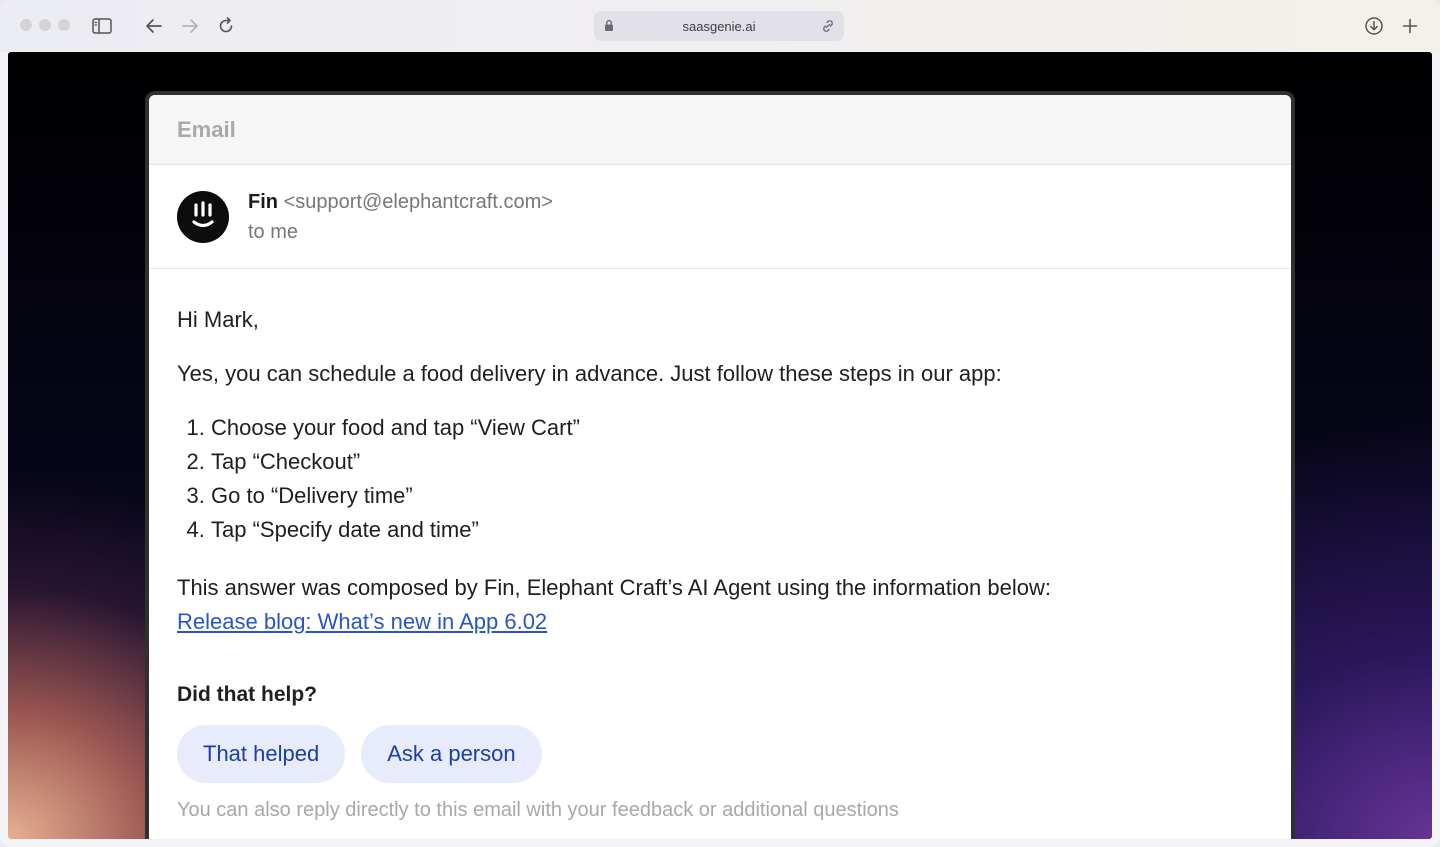  What do you see at coordinates (1410, 26) in the screenshot?
I see `plus-icon` at bounding box center [1410, 26].